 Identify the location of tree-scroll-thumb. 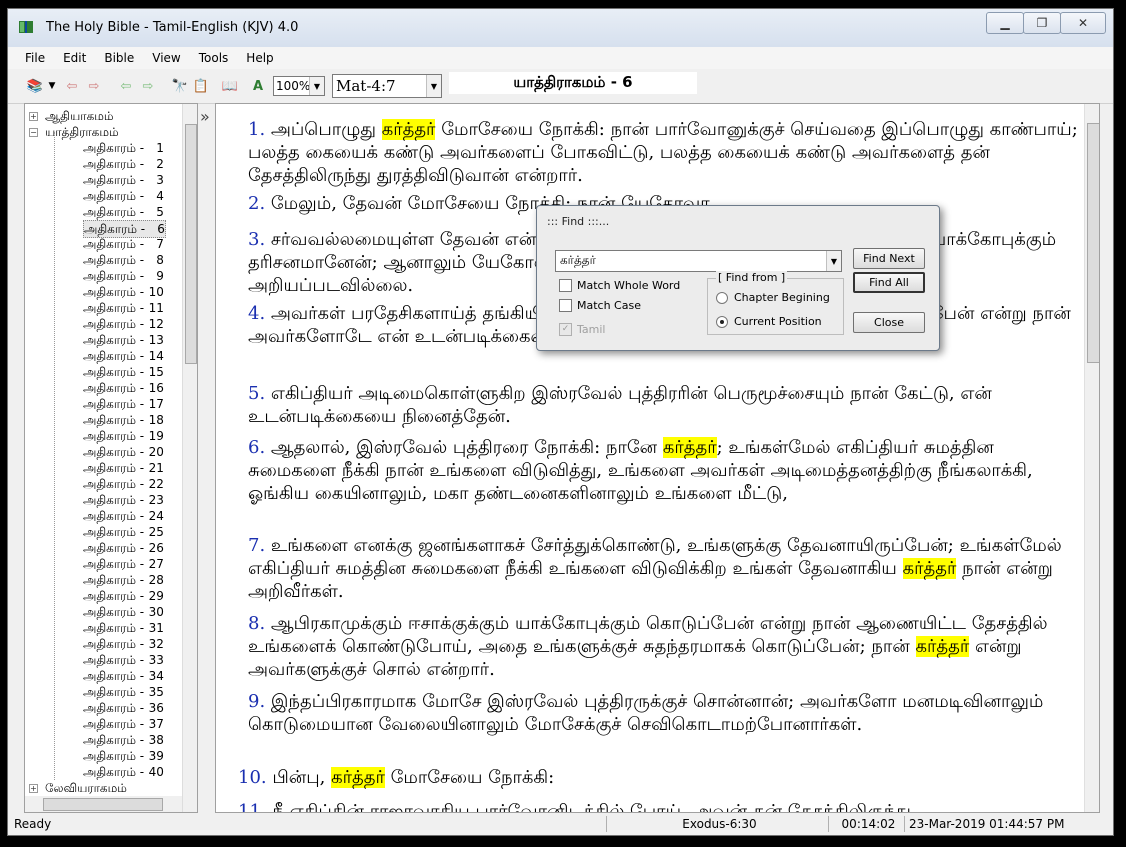
(191, 244).